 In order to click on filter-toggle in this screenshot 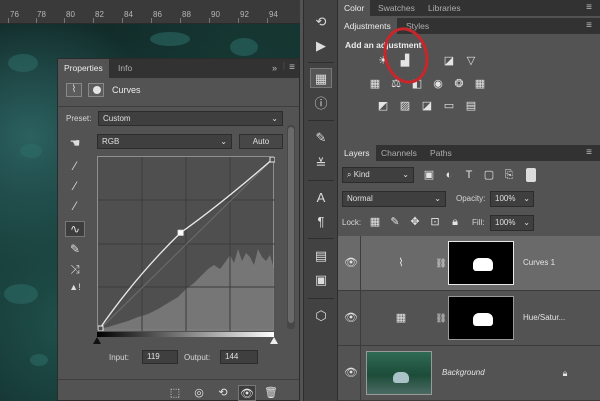, I will do `click(531, 175)`.